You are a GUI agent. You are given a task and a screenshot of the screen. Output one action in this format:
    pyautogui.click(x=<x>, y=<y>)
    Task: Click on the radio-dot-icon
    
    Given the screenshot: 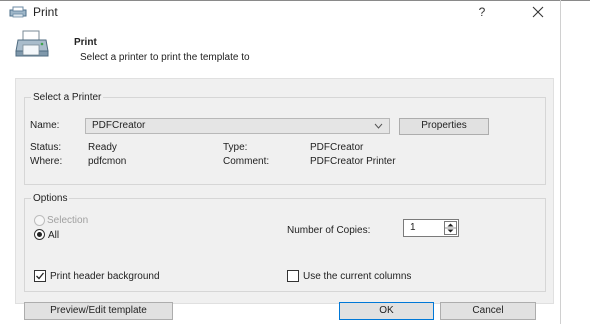 What is the action you would take?
    pyautogui.click(x=39, y=234)
    